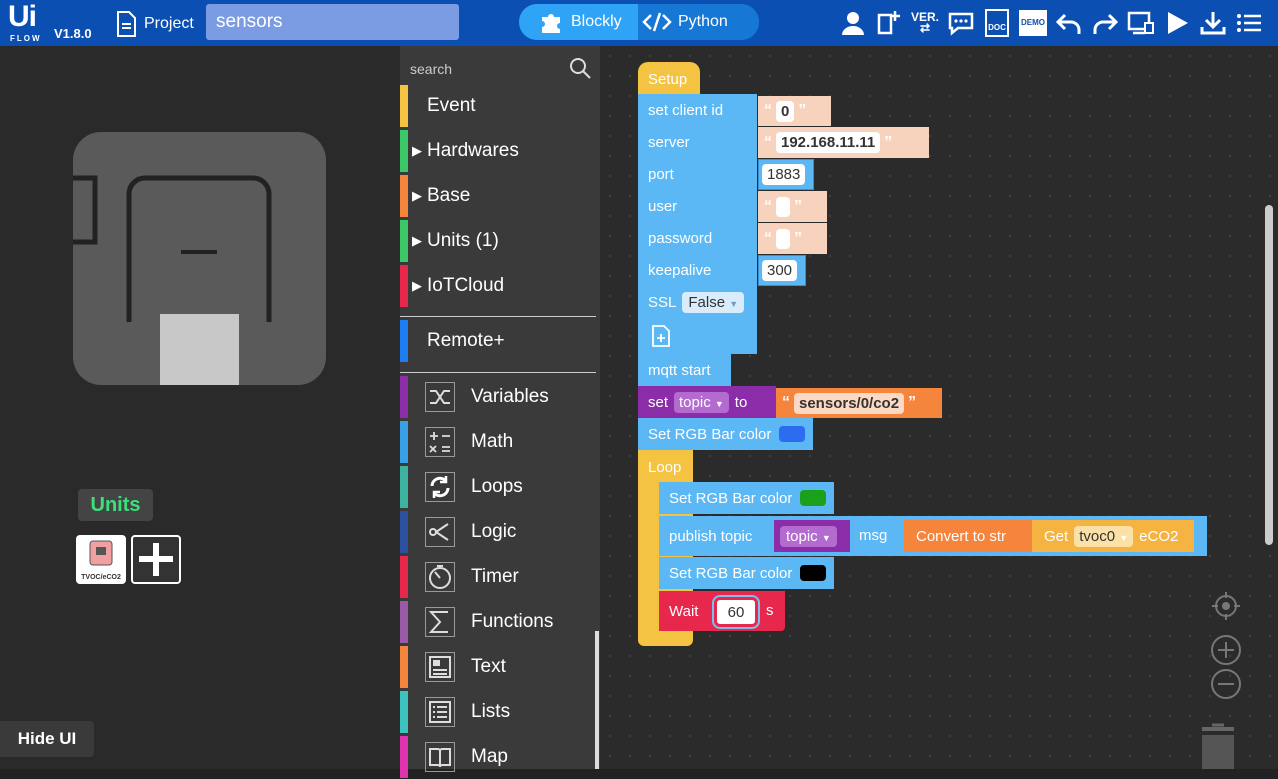  Describe the element at coordinates (26, 38) in the screenshot. I see `logo-subtext: FLOW` at that location.